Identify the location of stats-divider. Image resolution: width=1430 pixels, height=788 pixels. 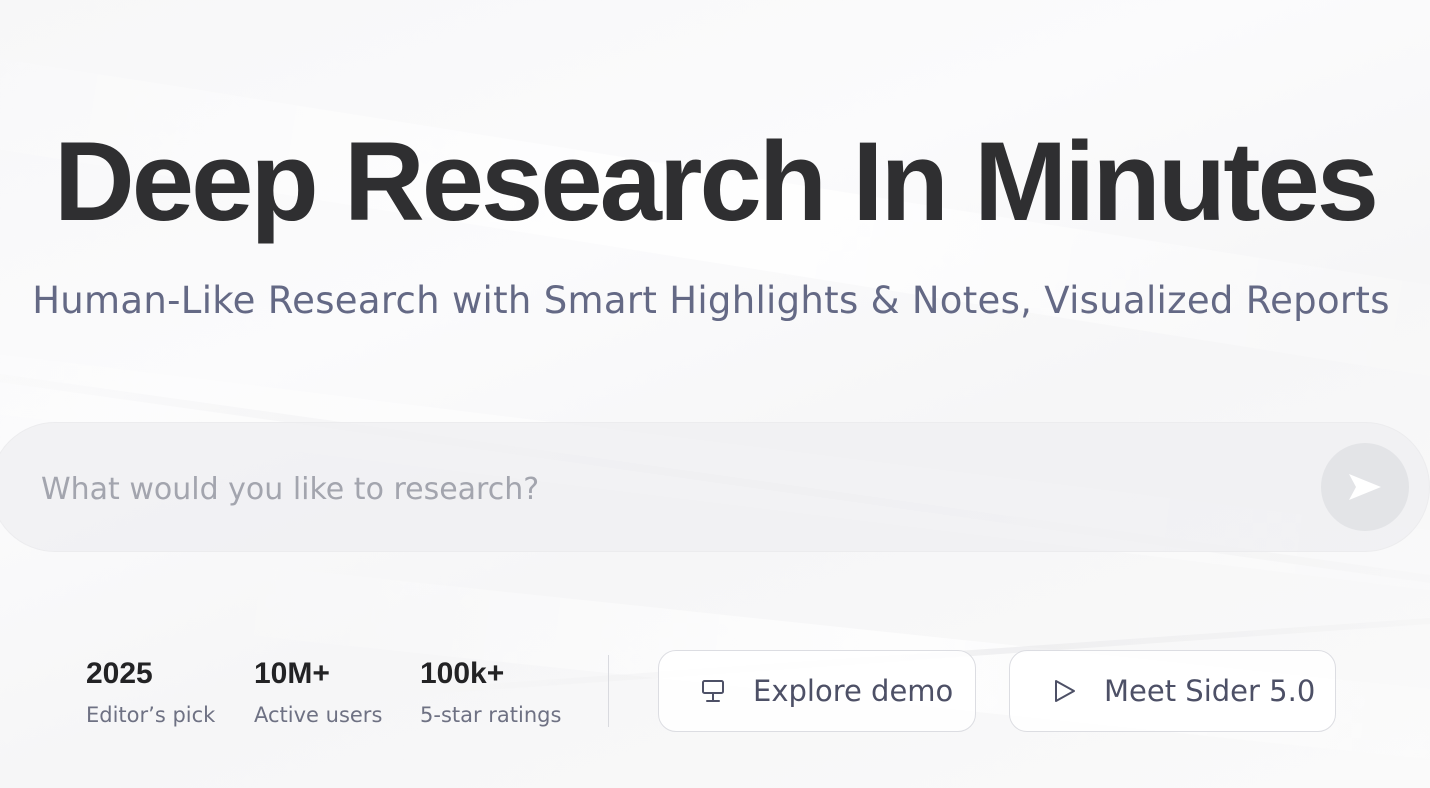
(608, 691).